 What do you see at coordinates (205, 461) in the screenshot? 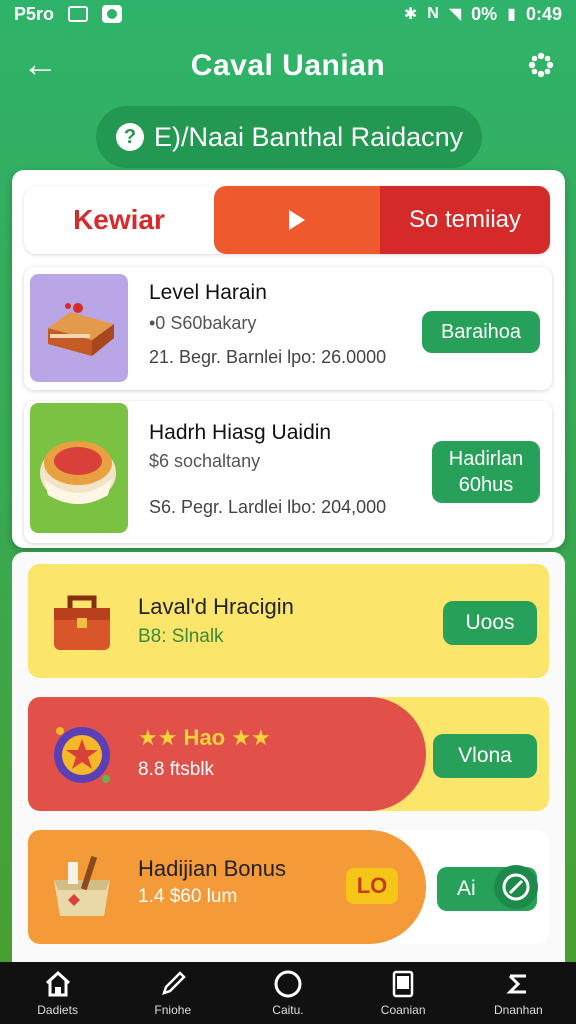
I see `item-subtitle: $6 sochaltany` at bounding box center [205, 461].